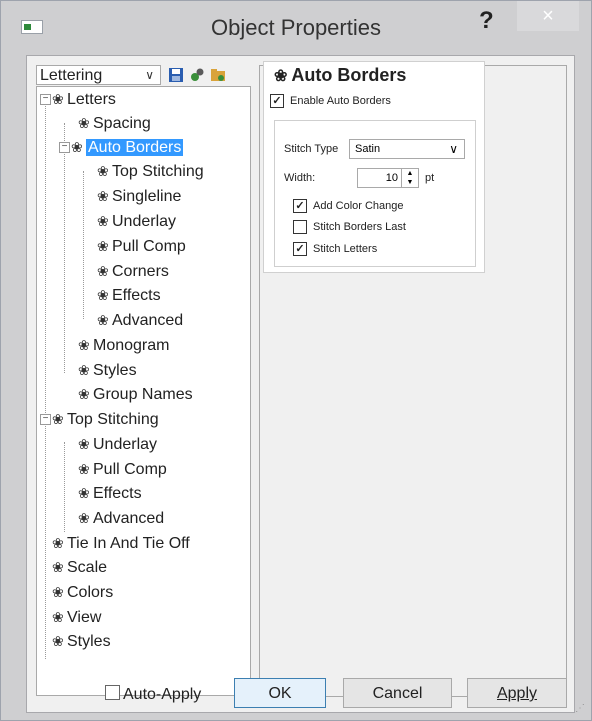 This screenshot has height=721, width=592. I want to click on tree-item-colors: ❀ Colors, so click(82, 592).